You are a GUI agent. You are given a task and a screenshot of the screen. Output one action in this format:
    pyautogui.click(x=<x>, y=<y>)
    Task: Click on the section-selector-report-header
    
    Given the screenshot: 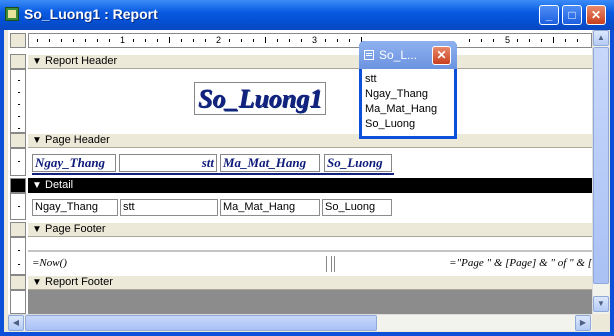 What is the action you would take?
    pyautogui.click(x=18, y=61)
    